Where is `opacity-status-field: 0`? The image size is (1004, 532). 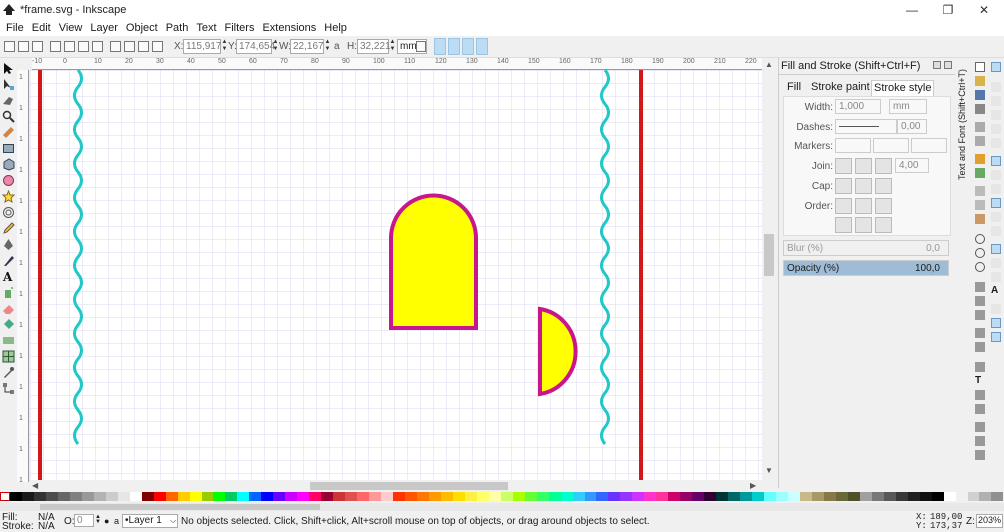
opacity-status-field: 0 is located at coordinates (84, 520).